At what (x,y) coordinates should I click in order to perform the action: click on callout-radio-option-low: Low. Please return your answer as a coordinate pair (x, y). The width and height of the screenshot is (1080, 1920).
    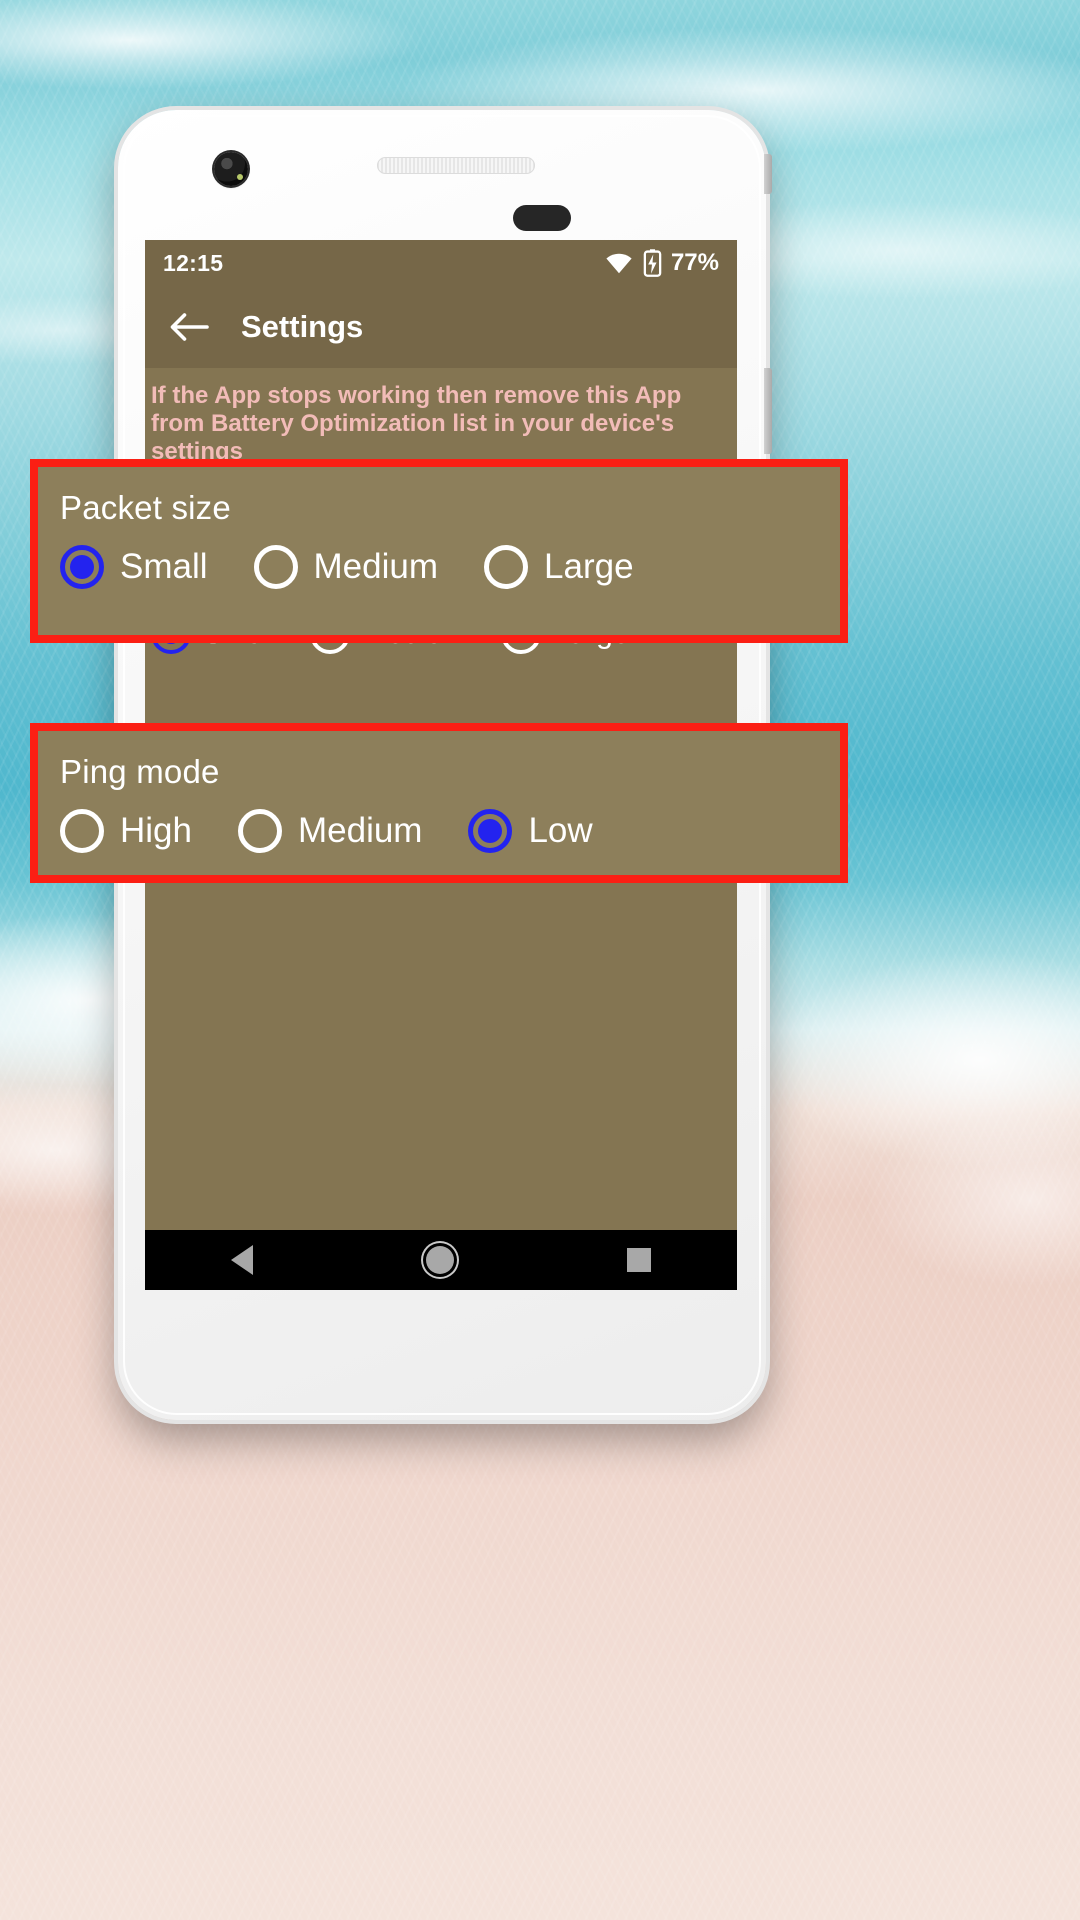
    Looking at the image, I should click on (530, 831).